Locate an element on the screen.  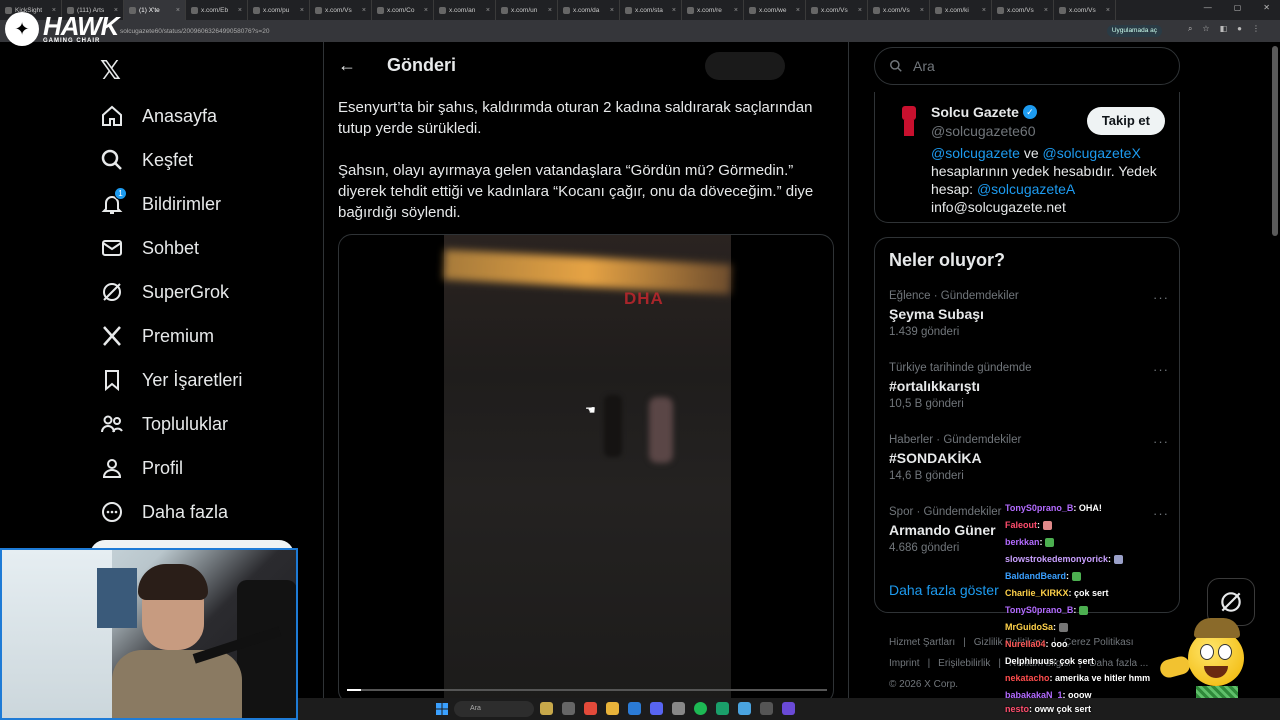
close-icon: ✕ is located at coordinates (1266, 7).